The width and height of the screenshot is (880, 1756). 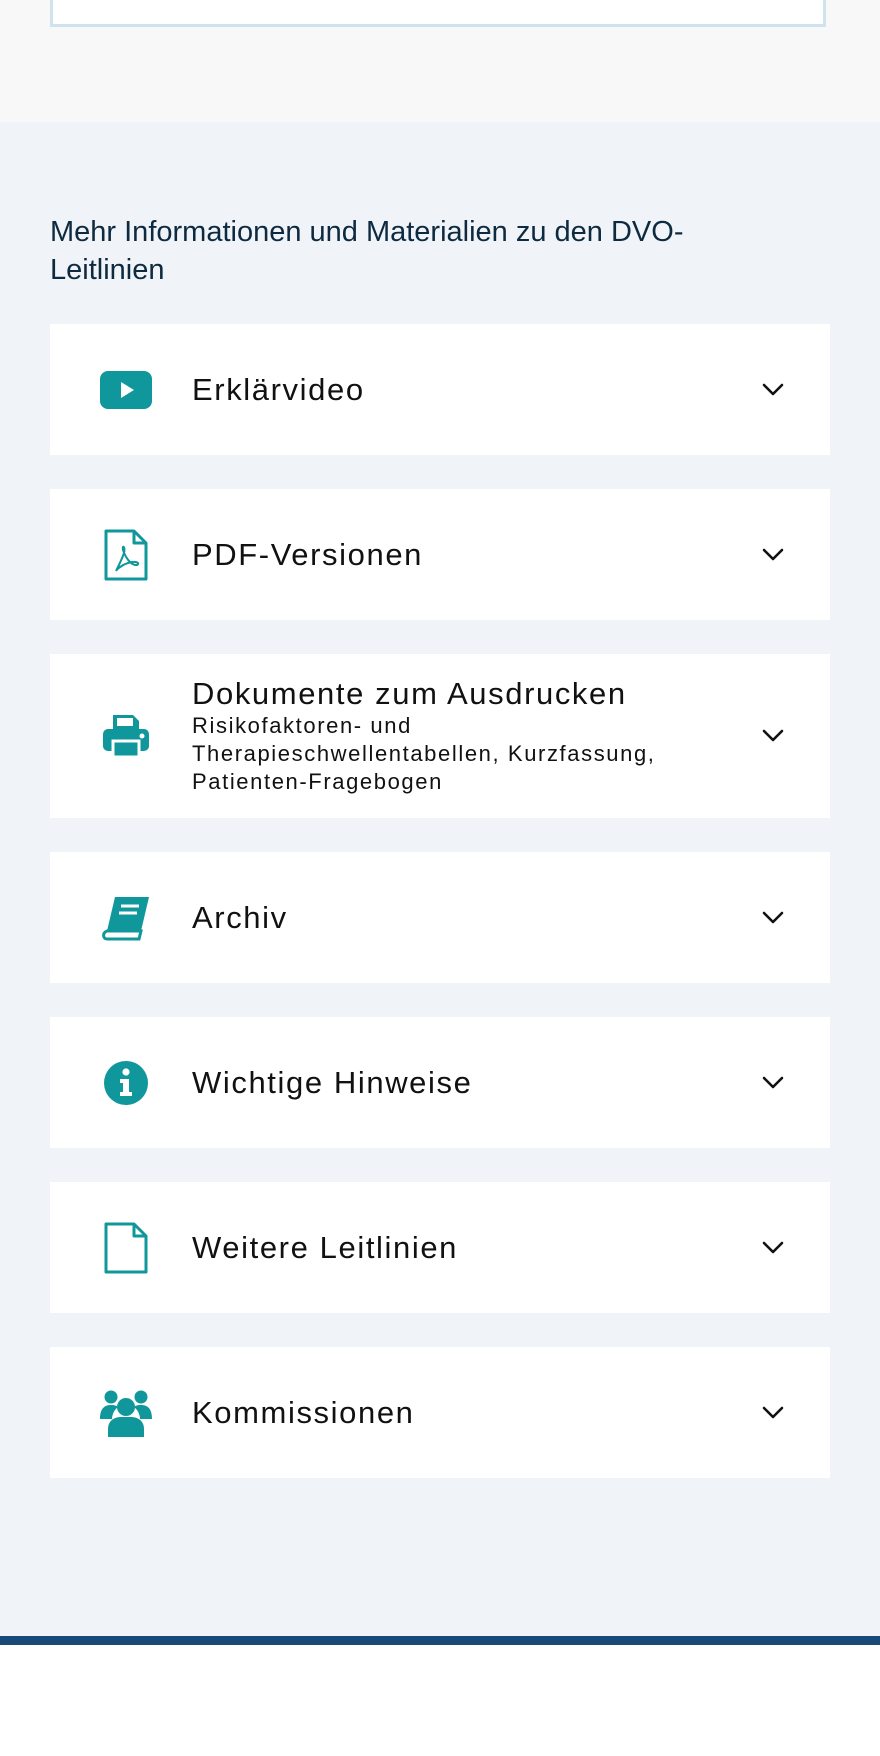 I want to click on accordion-weitere-leitlinien: Weitere Leitlinien, so click(x=440, y=1247).